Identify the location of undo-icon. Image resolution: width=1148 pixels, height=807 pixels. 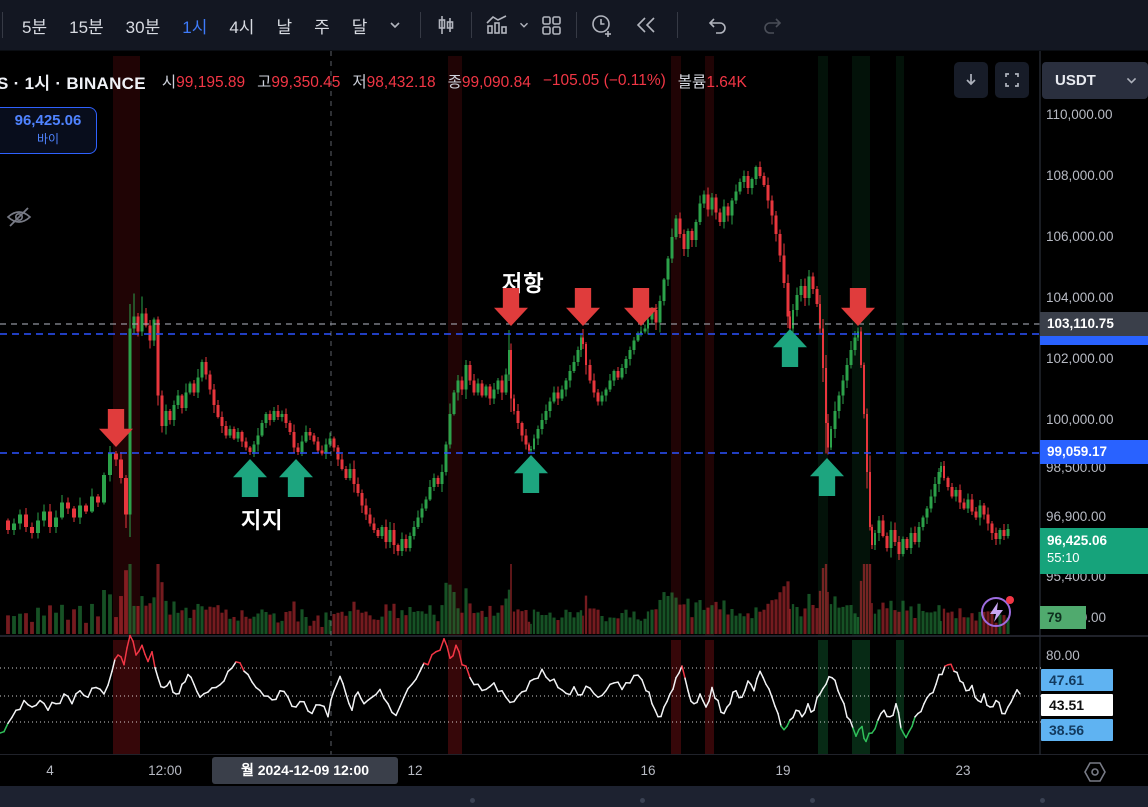
(717, 25).